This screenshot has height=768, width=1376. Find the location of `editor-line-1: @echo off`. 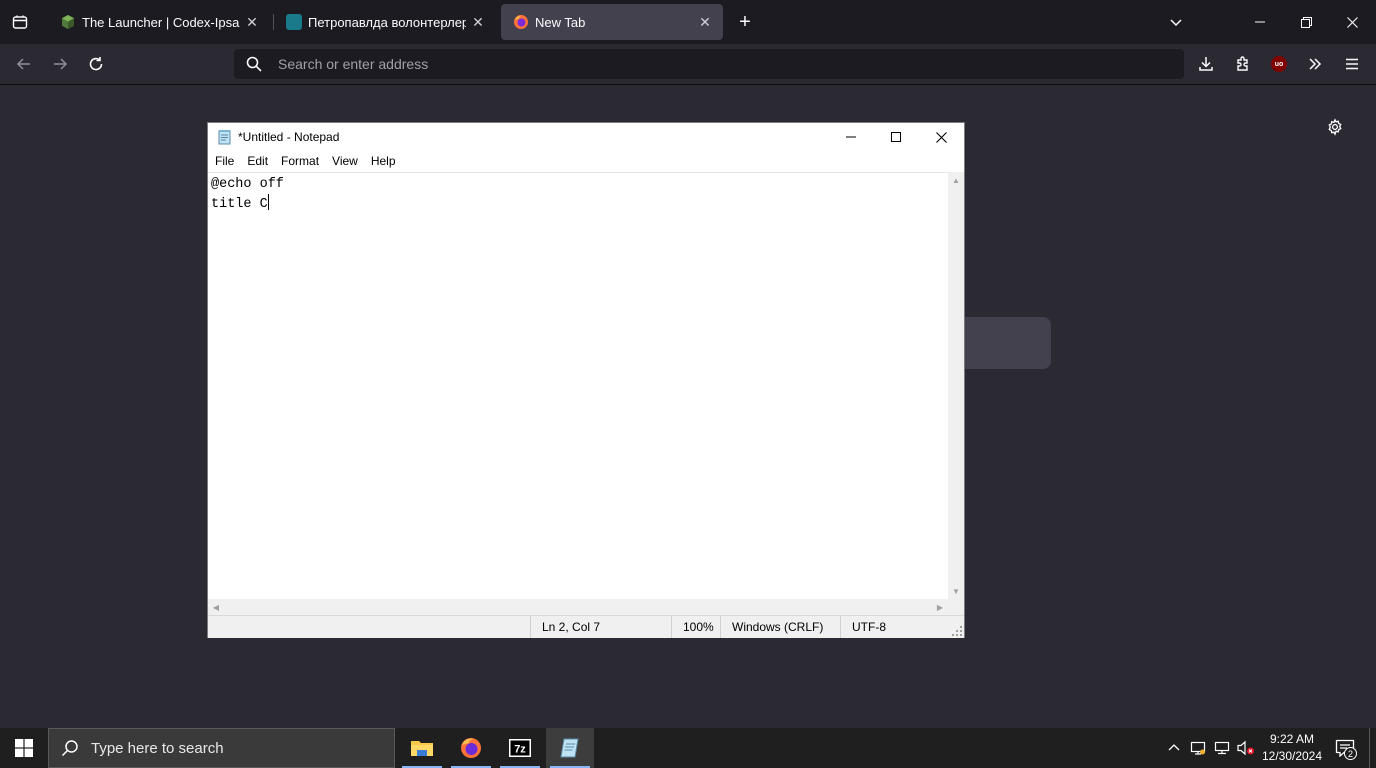

editor-line-1: @echo off is located at coordinates (247, 184).